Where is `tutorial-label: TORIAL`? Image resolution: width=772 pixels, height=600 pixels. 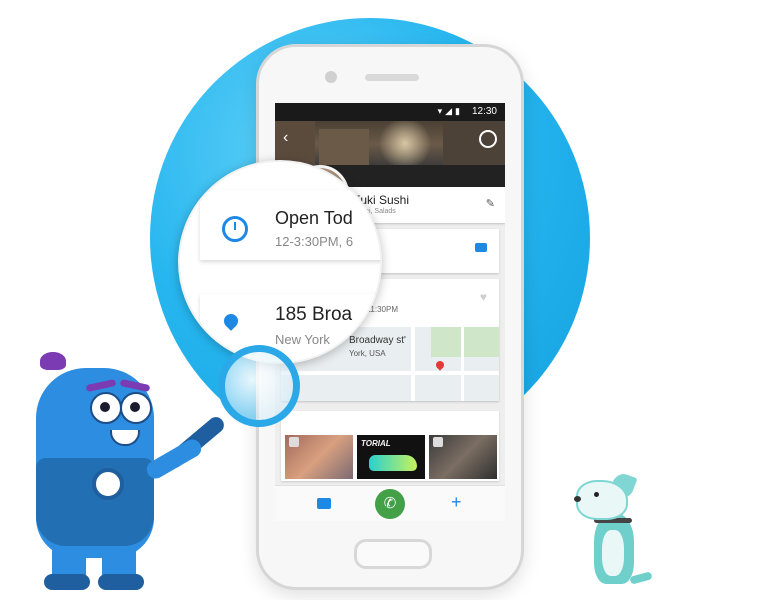
tutorial-label: TORIAL is located at coordinates (376, 443).